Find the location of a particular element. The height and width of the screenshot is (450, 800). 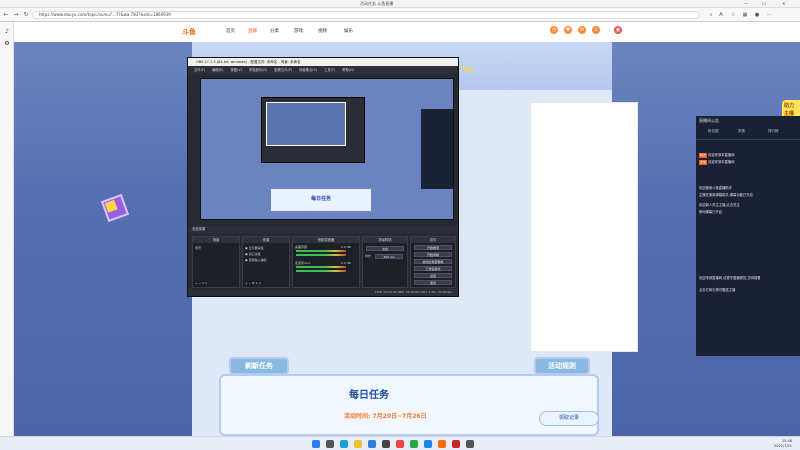

extensions-icon: ⋯ is located at coordinates (769, 15).